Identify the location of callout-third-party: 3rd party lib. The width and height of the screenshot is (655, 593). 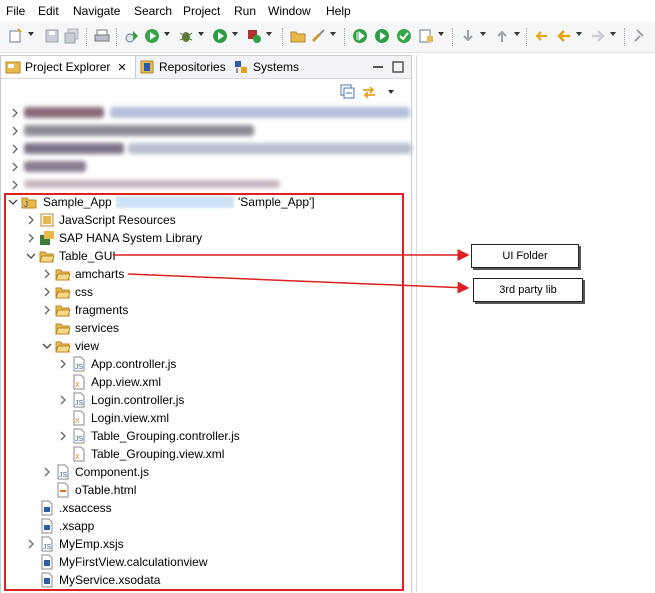
(528, 290).